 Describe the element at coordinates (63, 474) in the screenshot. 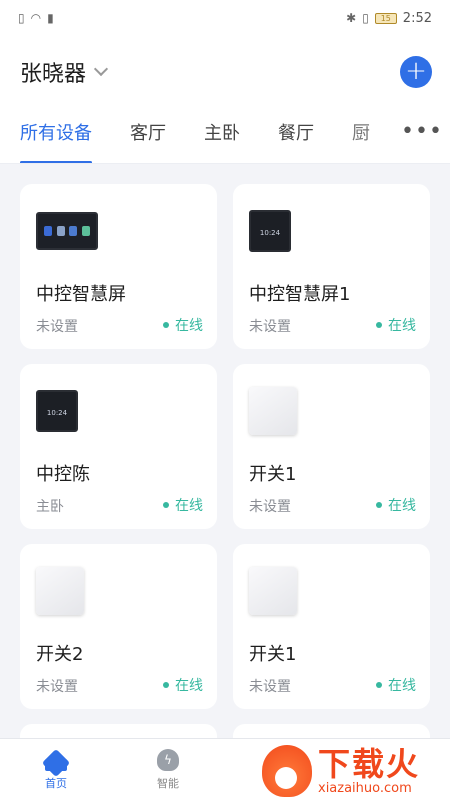

I see `device-name: 中控陈` at that location.